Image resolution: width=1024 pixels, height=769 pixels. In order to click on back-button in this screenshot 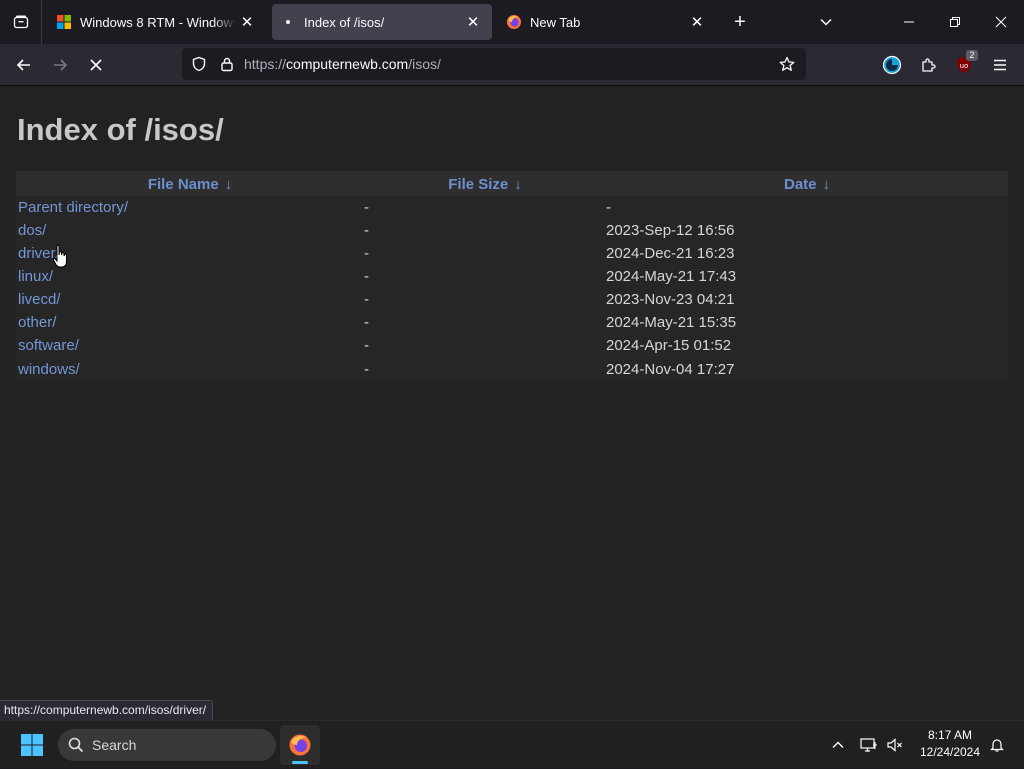, I will do `click(24, 65)`.